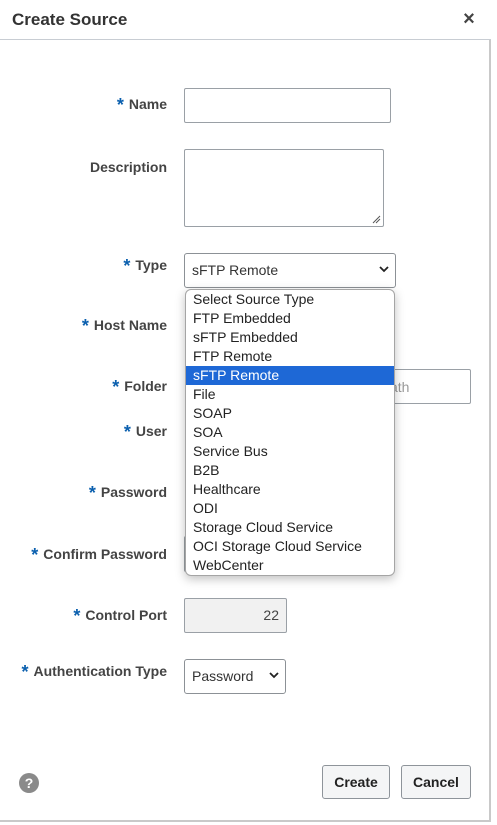 The width and height of the screenshot is (497, 825). I want to click on dropdown-option: Service Bus, so click(290, 451).